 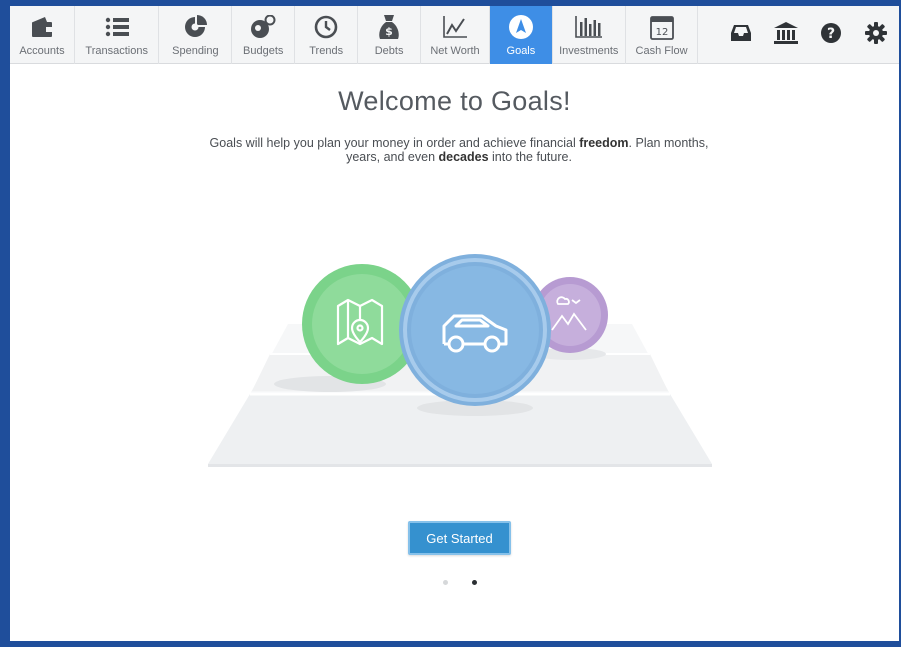 I want to click on bank-button, so click(x=785, y=35).